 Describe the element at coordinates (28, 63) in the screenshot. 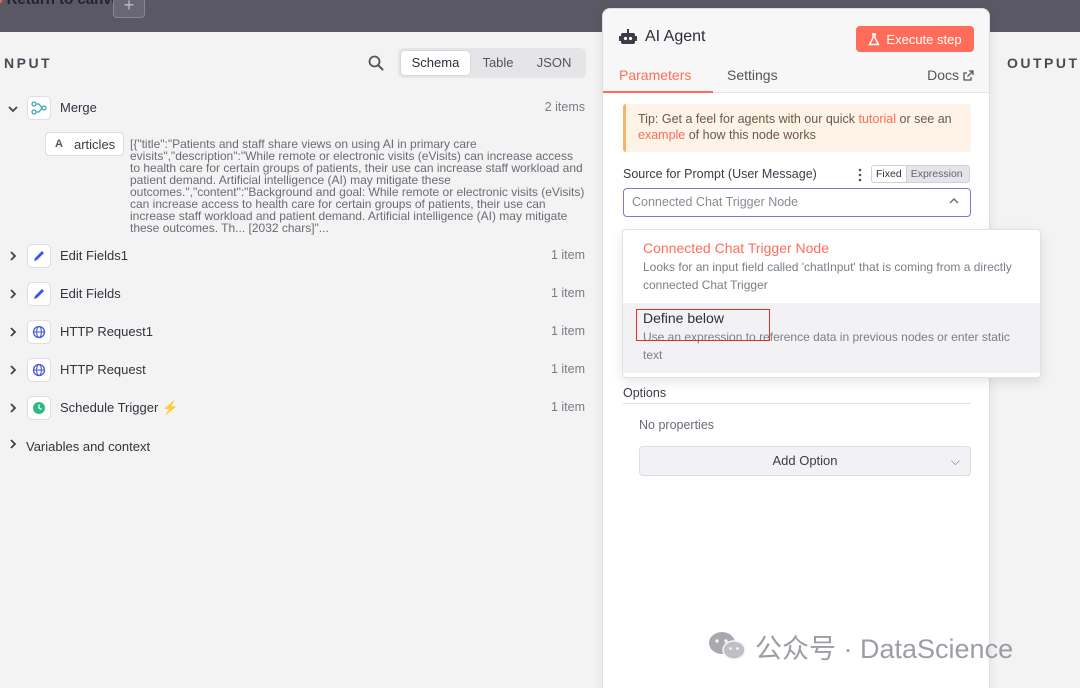

I see `input-panel-title: NPUT` at that location.